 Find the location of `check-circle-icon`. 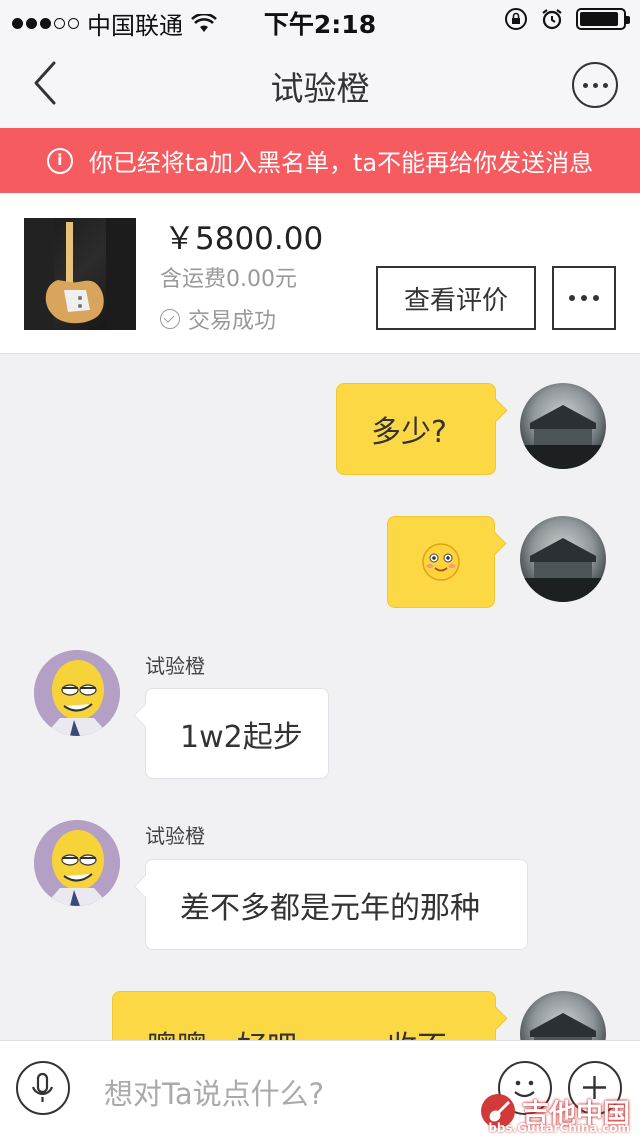

check-circle-icon is located at coordinates (170, 319).